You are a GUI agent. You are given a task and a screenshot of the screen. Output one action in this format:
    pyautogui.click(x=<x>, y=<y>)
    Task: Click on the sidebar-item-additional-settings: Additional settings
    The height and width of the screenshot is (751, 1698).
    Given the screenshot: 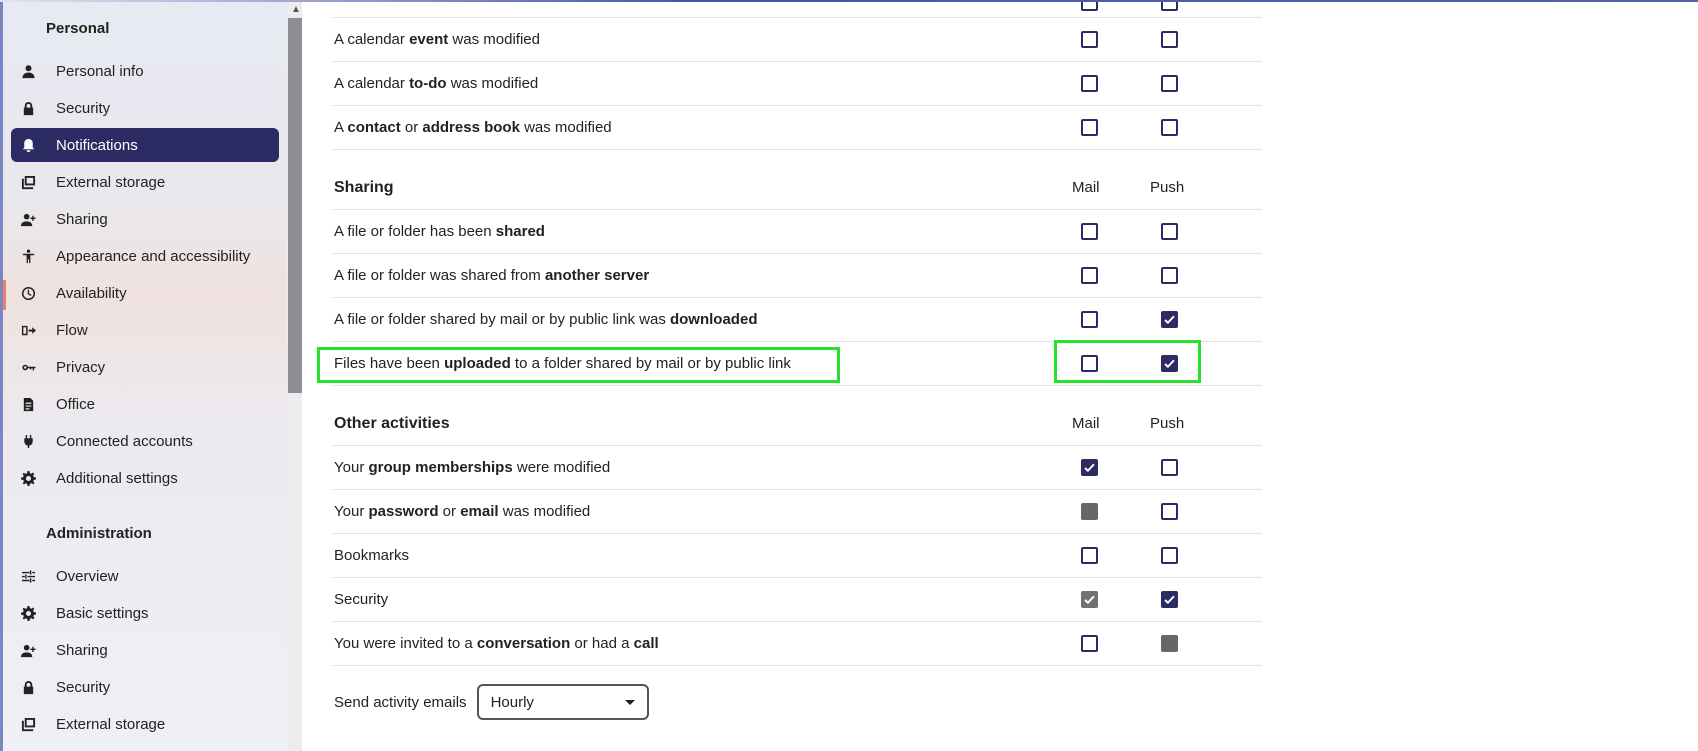 What is the action you would take?
    pyautogui.click(x=145, y=478)
    